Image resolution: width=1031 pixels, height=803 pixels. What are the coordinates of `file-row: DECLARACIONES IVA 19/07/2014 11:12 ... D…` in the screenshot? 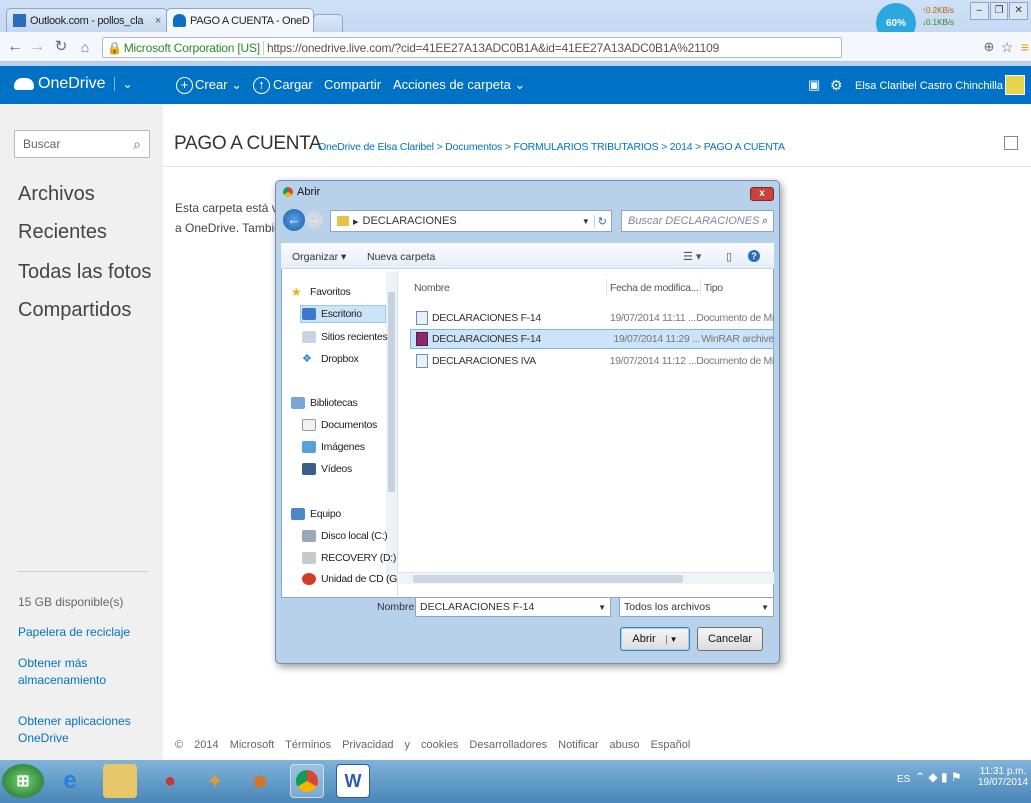 It's located at (593, 361).